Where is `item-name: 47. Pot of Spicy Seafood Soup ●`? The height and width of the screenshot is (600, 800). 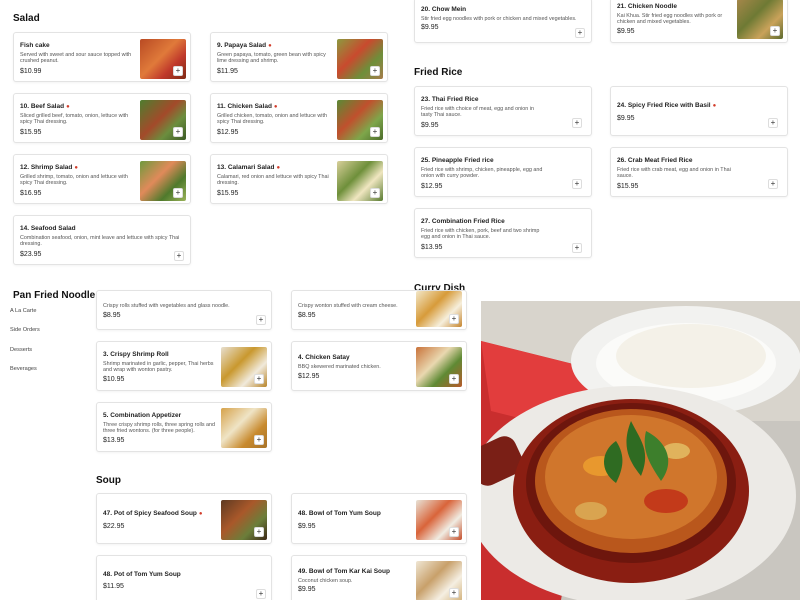
item-name: 47. Pot of Spicy Seafood Soup ● is located at coordinates (153, 513).